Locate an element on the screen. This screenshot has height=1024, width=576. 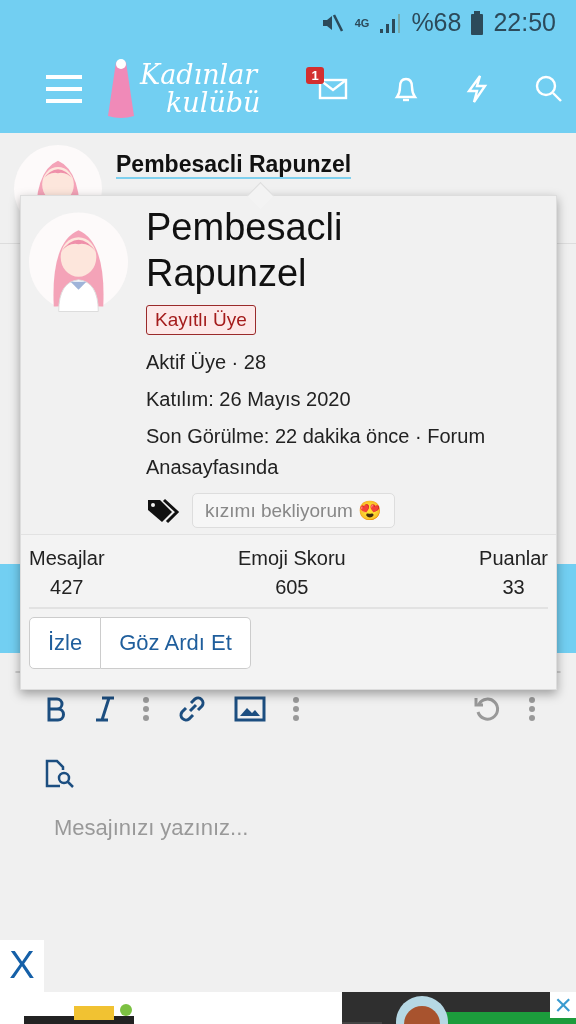
dress-icon is located at coordinates (121, 89).